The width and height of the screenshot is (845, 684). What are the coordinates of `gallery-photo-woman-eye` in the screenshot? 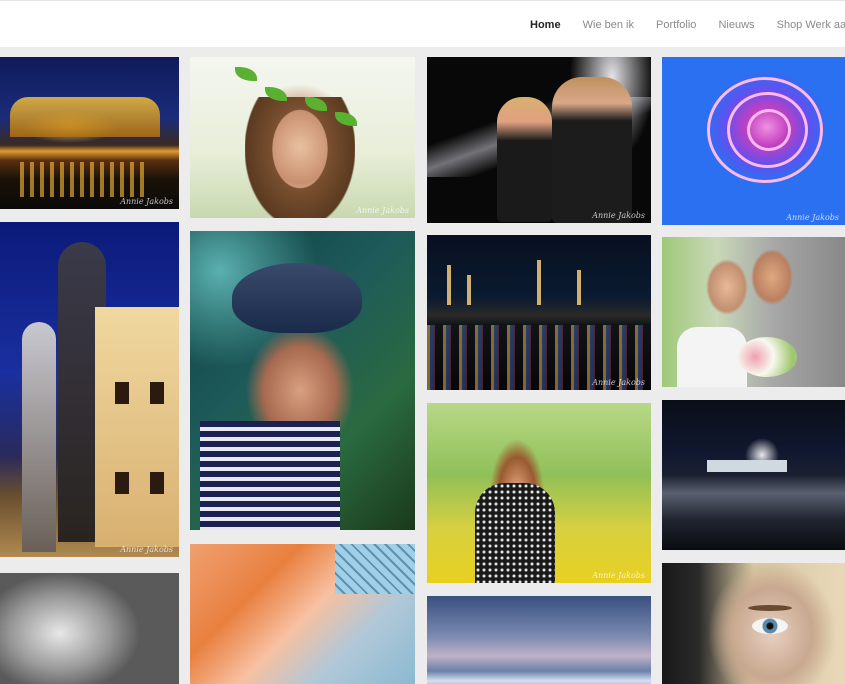 It's located at (753, 623).